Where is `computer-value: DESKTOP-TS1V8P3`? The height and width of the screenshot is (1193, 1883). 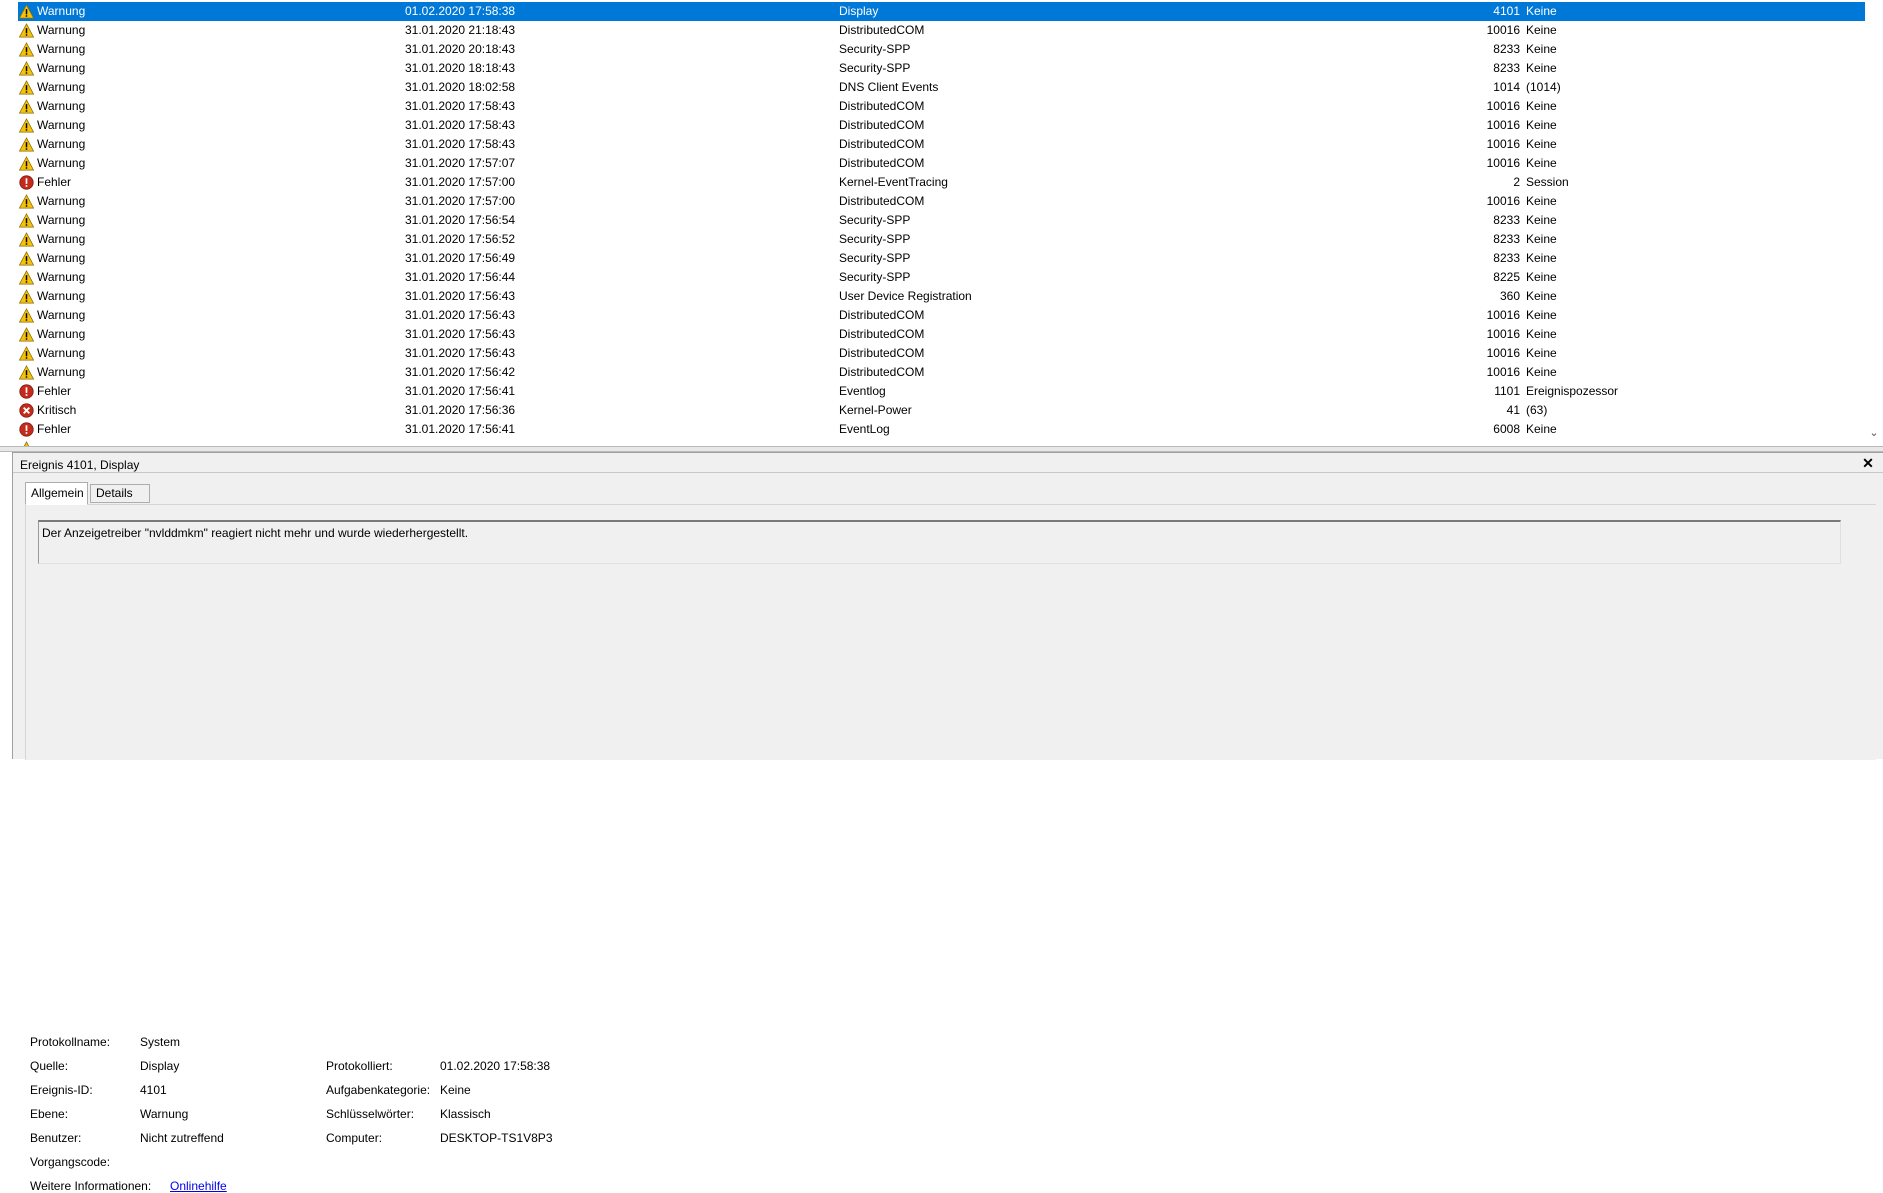 computer-value: DESKTOP-TS1V8P3 is located at coordinates (496, 1138).